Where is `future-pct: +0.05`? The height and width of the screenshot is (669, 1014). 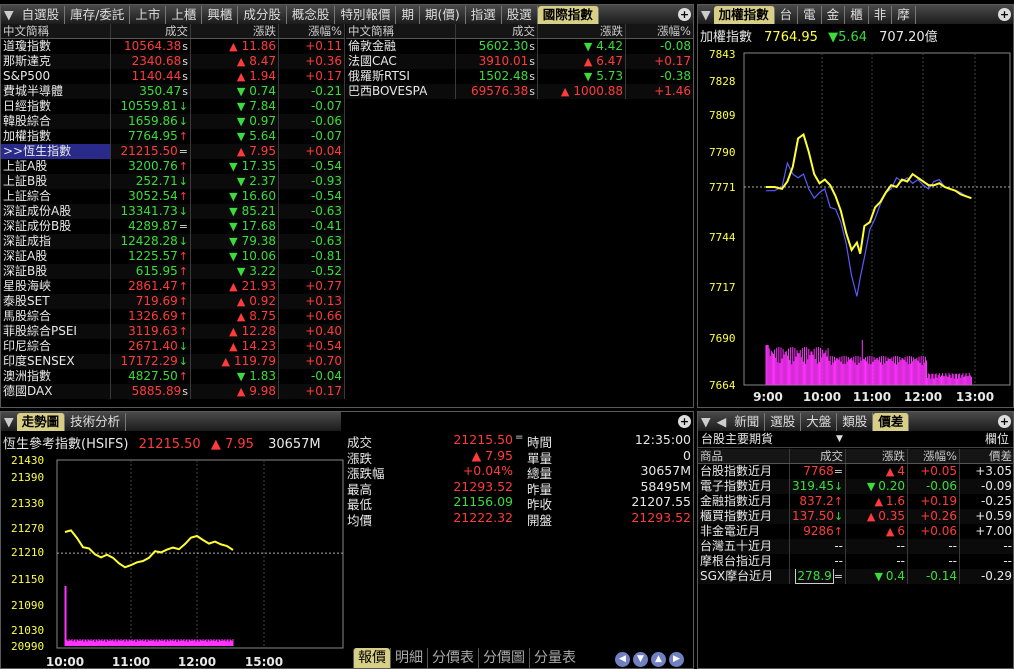
future-pct: +0.05 is located at coordinates (934, 471).